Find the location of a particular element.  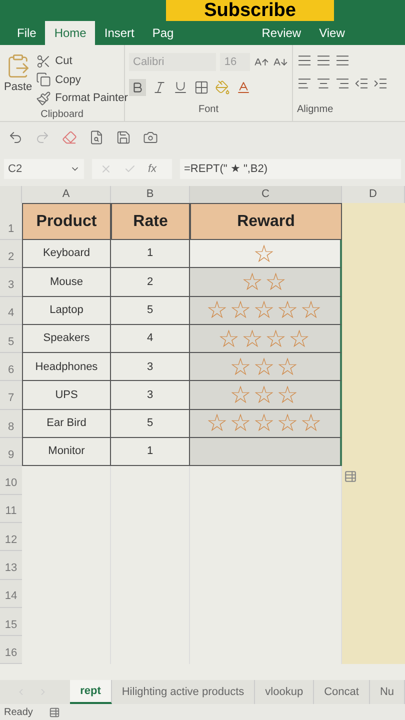

table-cell: Speakers is located at coordinates (66, 339).